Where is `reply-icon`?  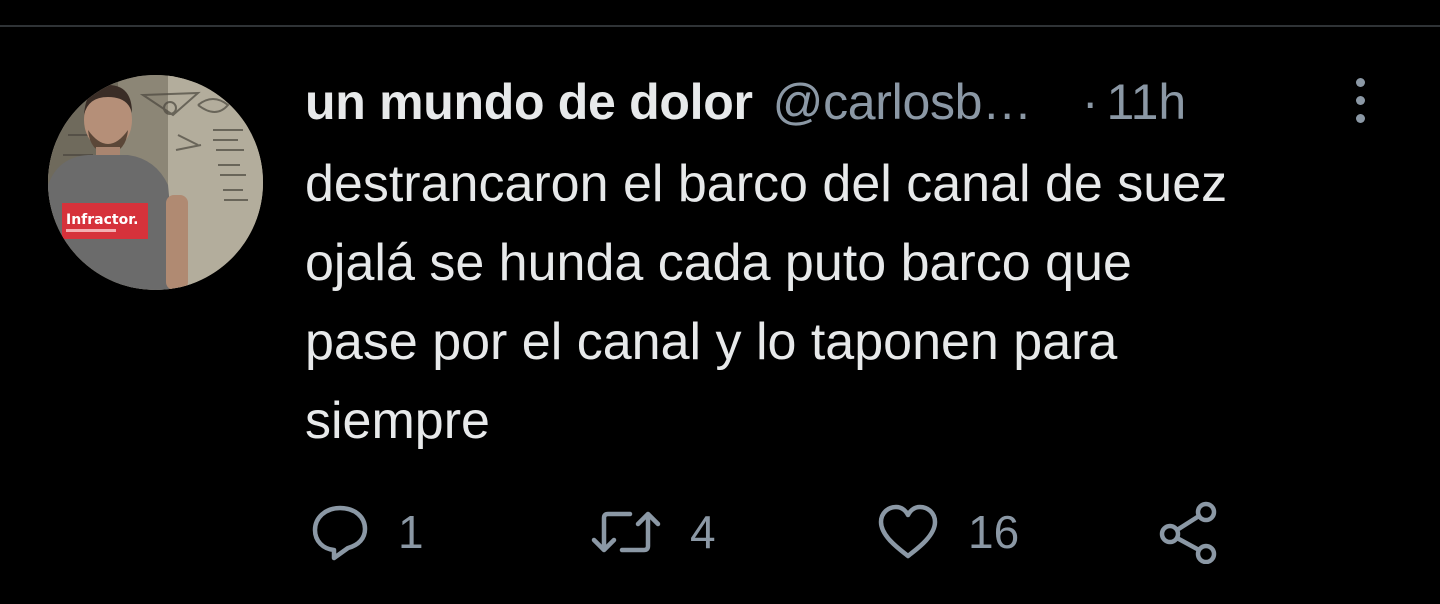 reply-icon is located at coordinates (340, 533).